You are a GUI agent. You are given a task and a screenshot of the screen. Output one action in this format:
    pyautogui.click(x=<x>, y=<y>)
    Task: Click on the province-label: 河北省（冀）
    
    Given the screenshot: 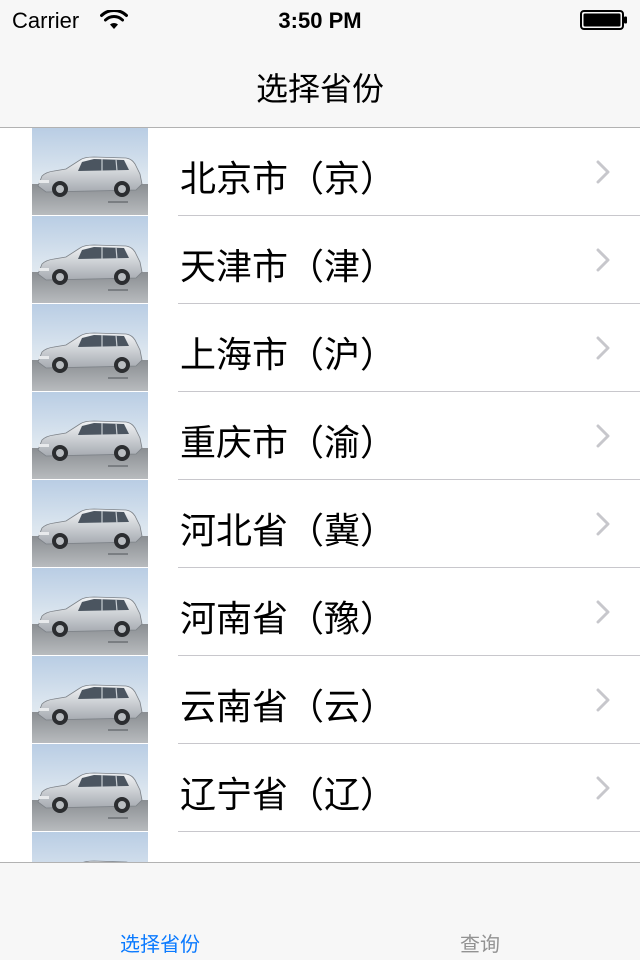 What is the action you would take?
    pyautogui.click(x=288, y=531)
    